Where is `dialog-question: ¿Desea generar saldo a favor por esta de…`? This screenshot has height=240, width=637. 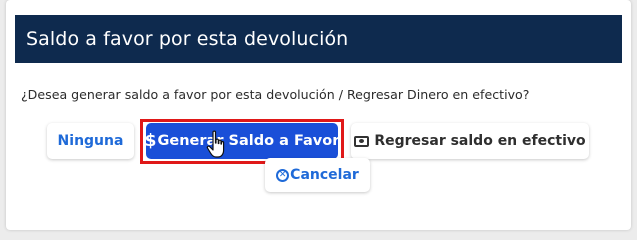 dialog-question: ¿Desea generar saldo a favor por esta de… is located at coordinates (275, 94).